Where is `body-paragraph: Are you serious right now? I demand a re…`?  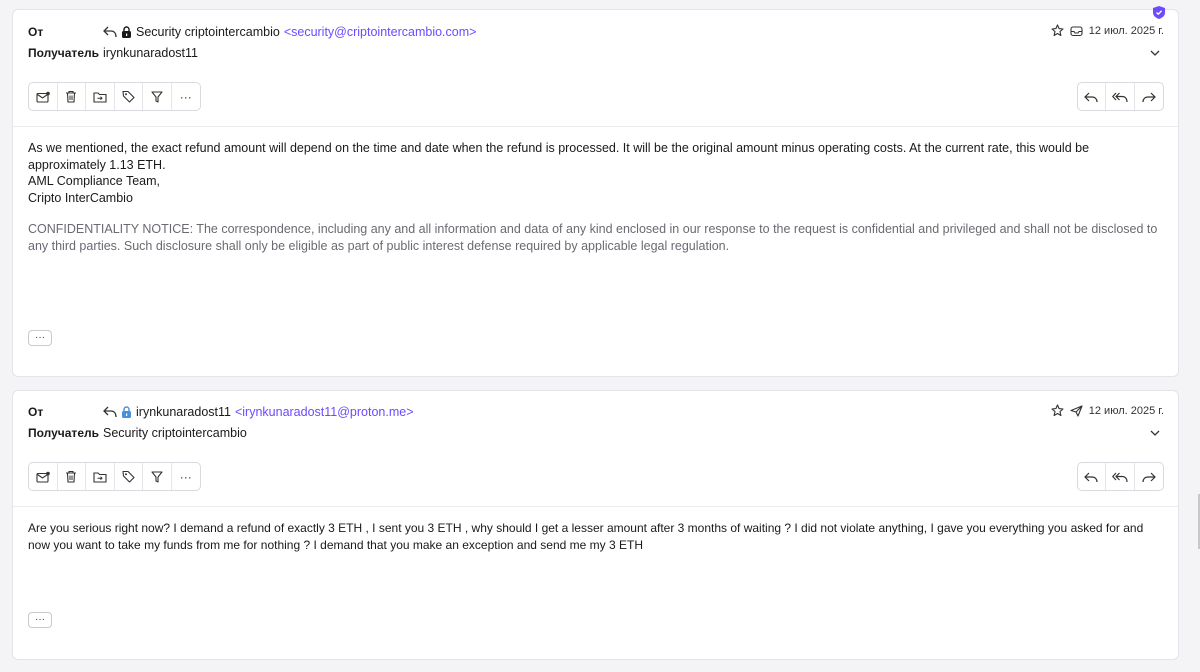
body-paragraph: Are you serious right now? I demand a re… is located at coordinates (586, 536).